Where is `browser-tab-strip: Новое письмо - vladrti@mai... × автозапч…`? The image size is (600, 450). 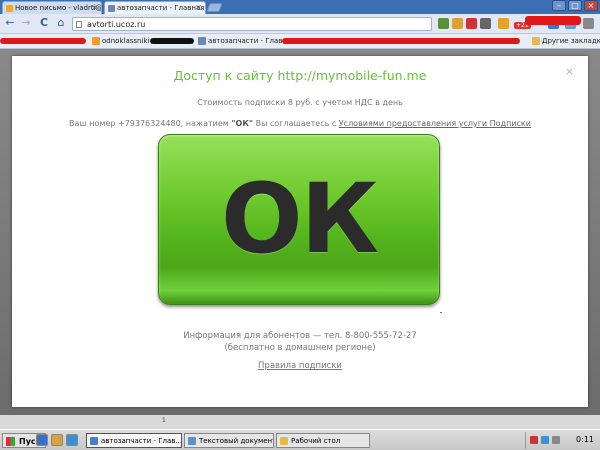
browser-tab-strip: Новое письмо - vladrti@mai... × автозапч… is located at coordinates (300, 7).